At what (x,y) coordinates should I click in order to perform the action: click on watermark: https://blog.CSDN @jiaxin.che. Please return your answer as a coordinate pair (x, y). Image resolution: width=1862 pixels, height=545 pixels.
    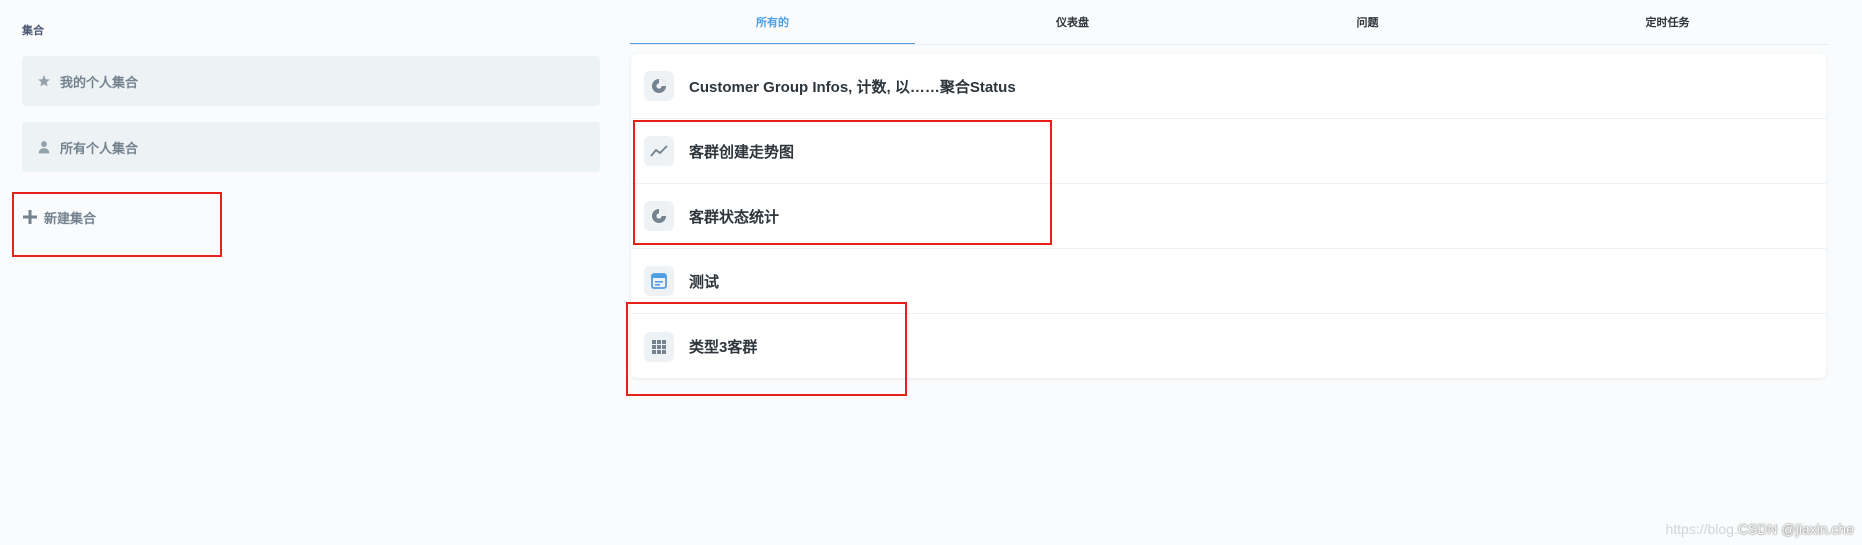
    Looking at the image, I should click on (1759, 529).